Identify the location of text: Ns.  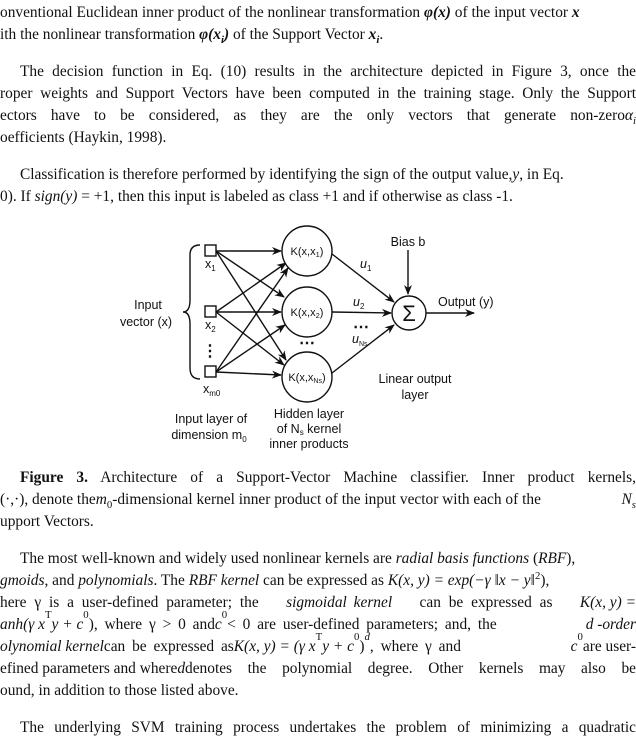
(363, 344).